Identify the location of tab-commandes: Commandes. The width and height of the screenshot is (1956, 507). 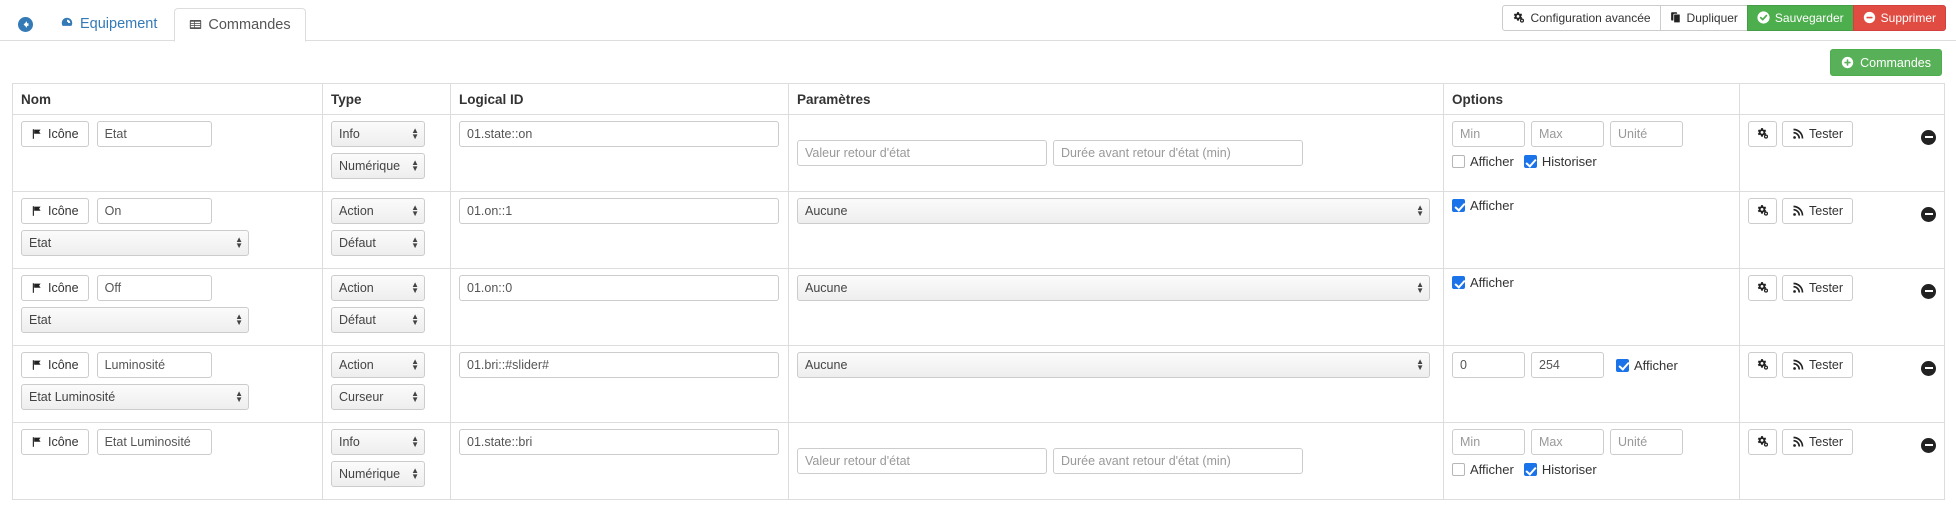
(240, 25).